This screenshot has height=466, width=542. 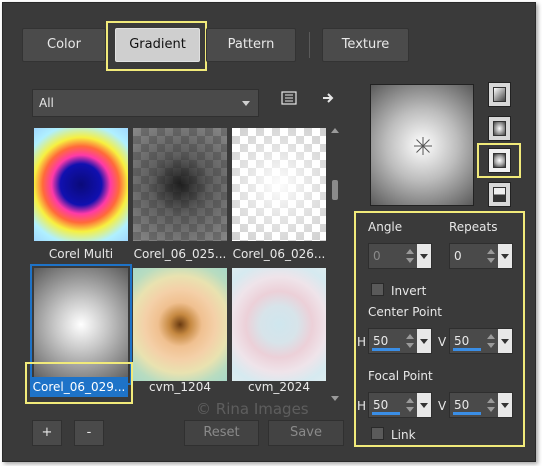 I want to click on save-button: Save, so click(x=306, y=433).